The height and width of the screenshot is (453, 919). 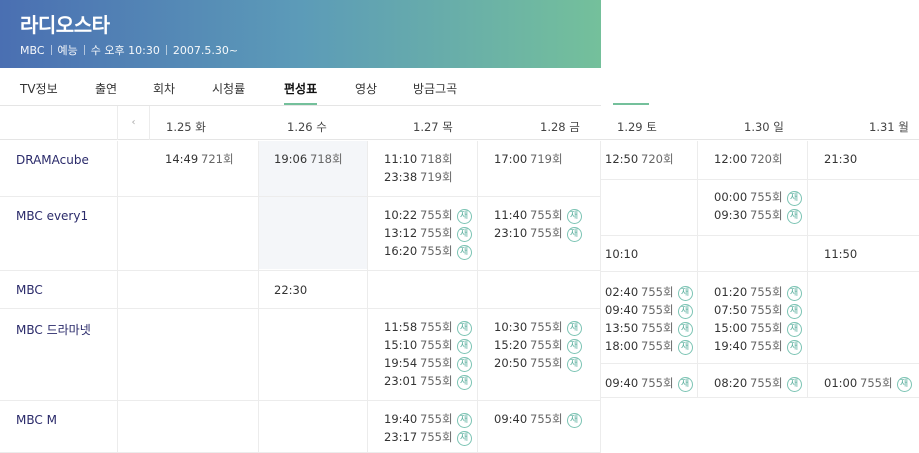 I want to click on tab-episodes: 회차, so click(x=164, y=88).